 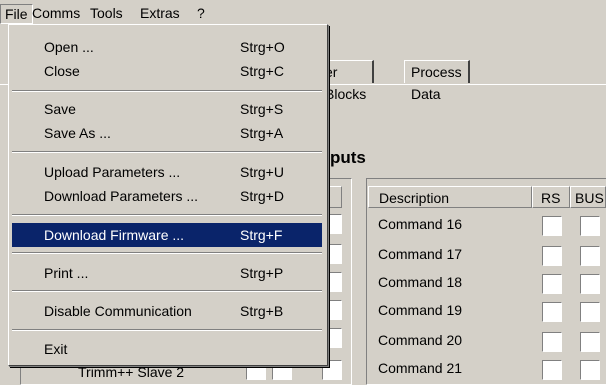 What do you see at coordinates (303, 12) in the screenshot?
I see `menu-bar: File Comms Tools Extras ?` at bounding box center [303, 12].